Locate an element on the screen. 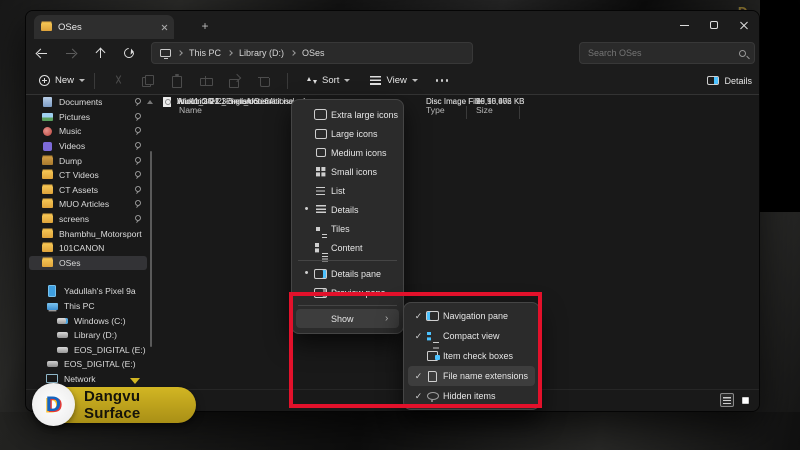 Image resolution: width=800 pixels, height=450 pixels. view-menu-item: Details is located at coordinates (347, 209).